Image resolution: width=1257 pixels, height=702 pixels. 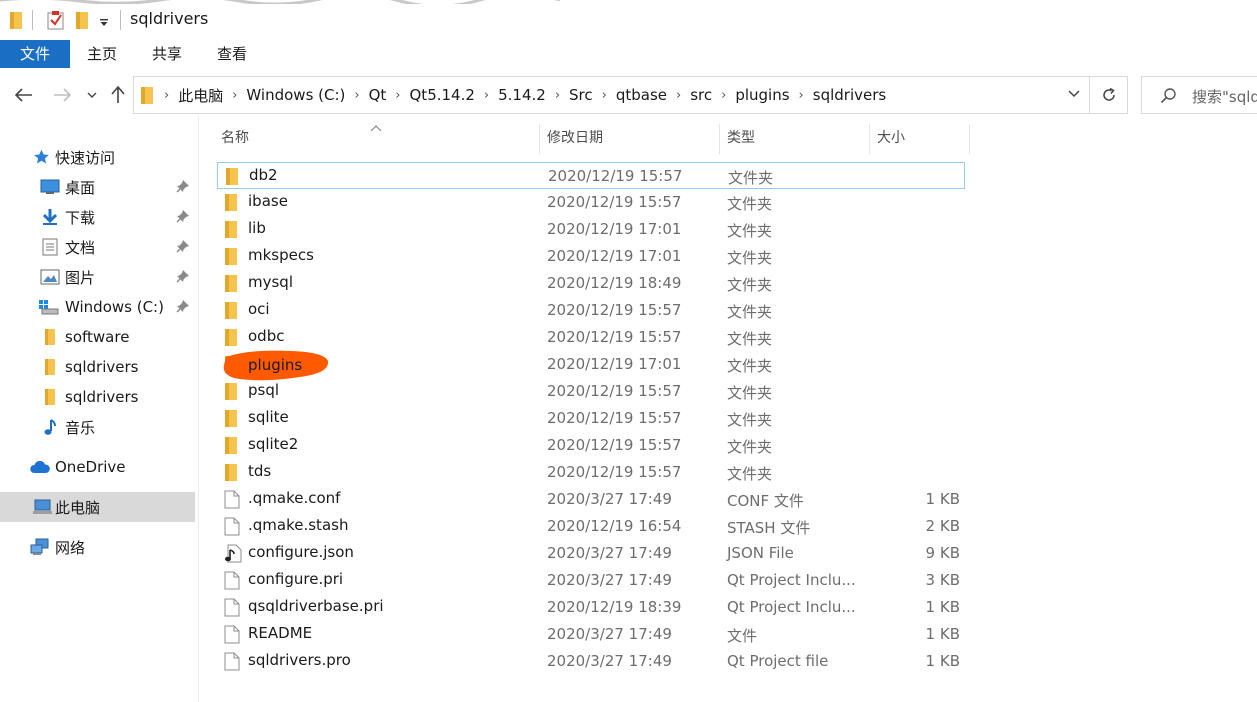 I want to click on sidebar-item-windows-c: Windows (C:), so click(x=97, y=307).